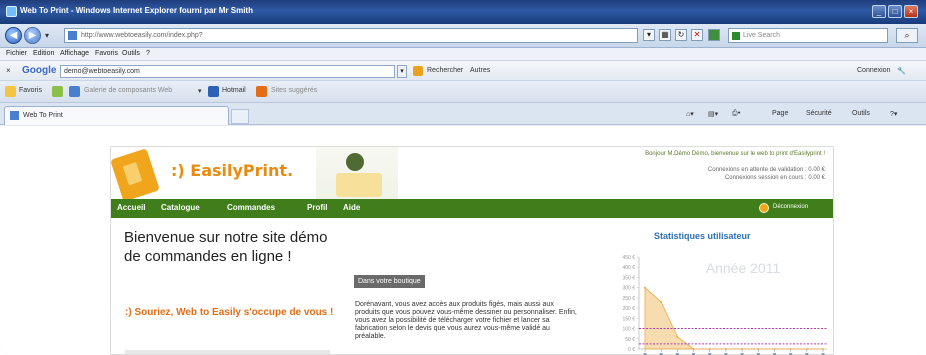  I want to click on menu-item-view: Affichage, so click(74, 53).